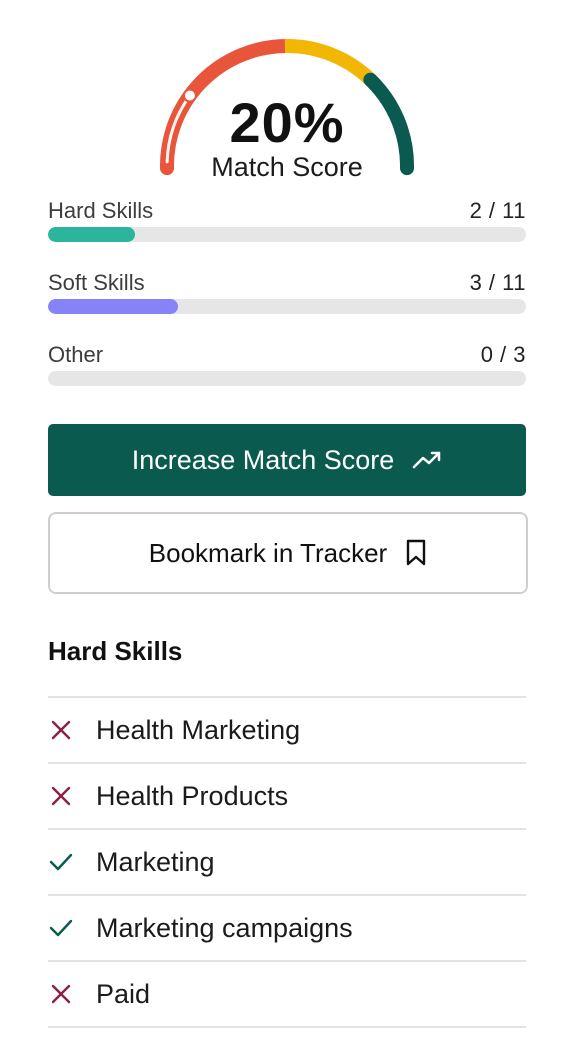 This screenshot has height=1046, width=572. Describe the element at coordinates (287, 378) in the screenshot. I see `other-skills-bar` at that location.